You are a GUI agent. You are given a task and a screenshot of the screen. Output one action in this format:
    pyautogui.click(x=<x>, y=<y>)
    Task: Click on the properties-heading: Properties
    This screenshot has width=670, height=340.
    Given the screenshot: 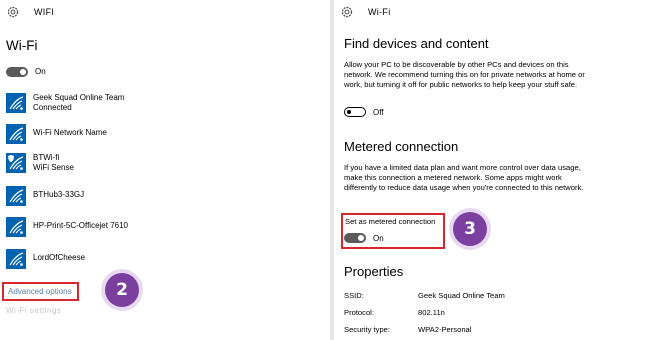 What is the action you would take?
    pyautogui.click(x=374, y=271)
    